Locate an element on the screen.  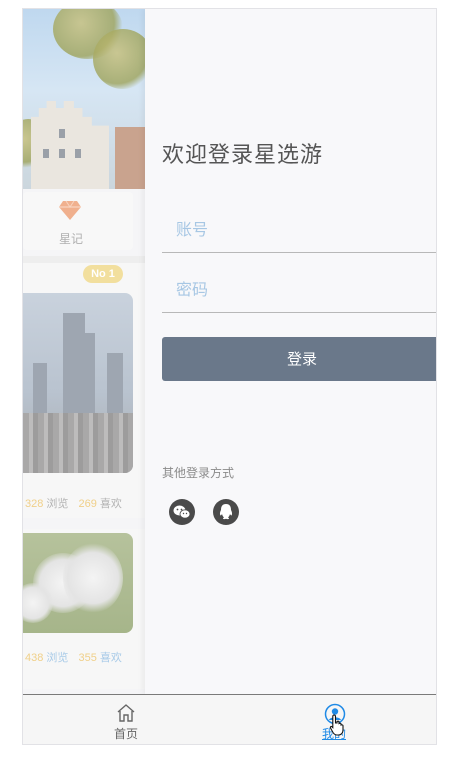
rank-badge: No 1 is located at coordinates (103, 274).